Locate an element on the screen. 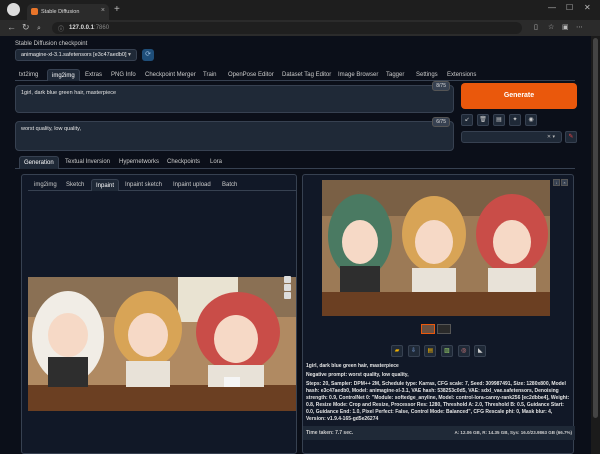 The height and width of the screenshot is (454, 600). tab-extensions: Extensions is located at coordinates (461, 75).